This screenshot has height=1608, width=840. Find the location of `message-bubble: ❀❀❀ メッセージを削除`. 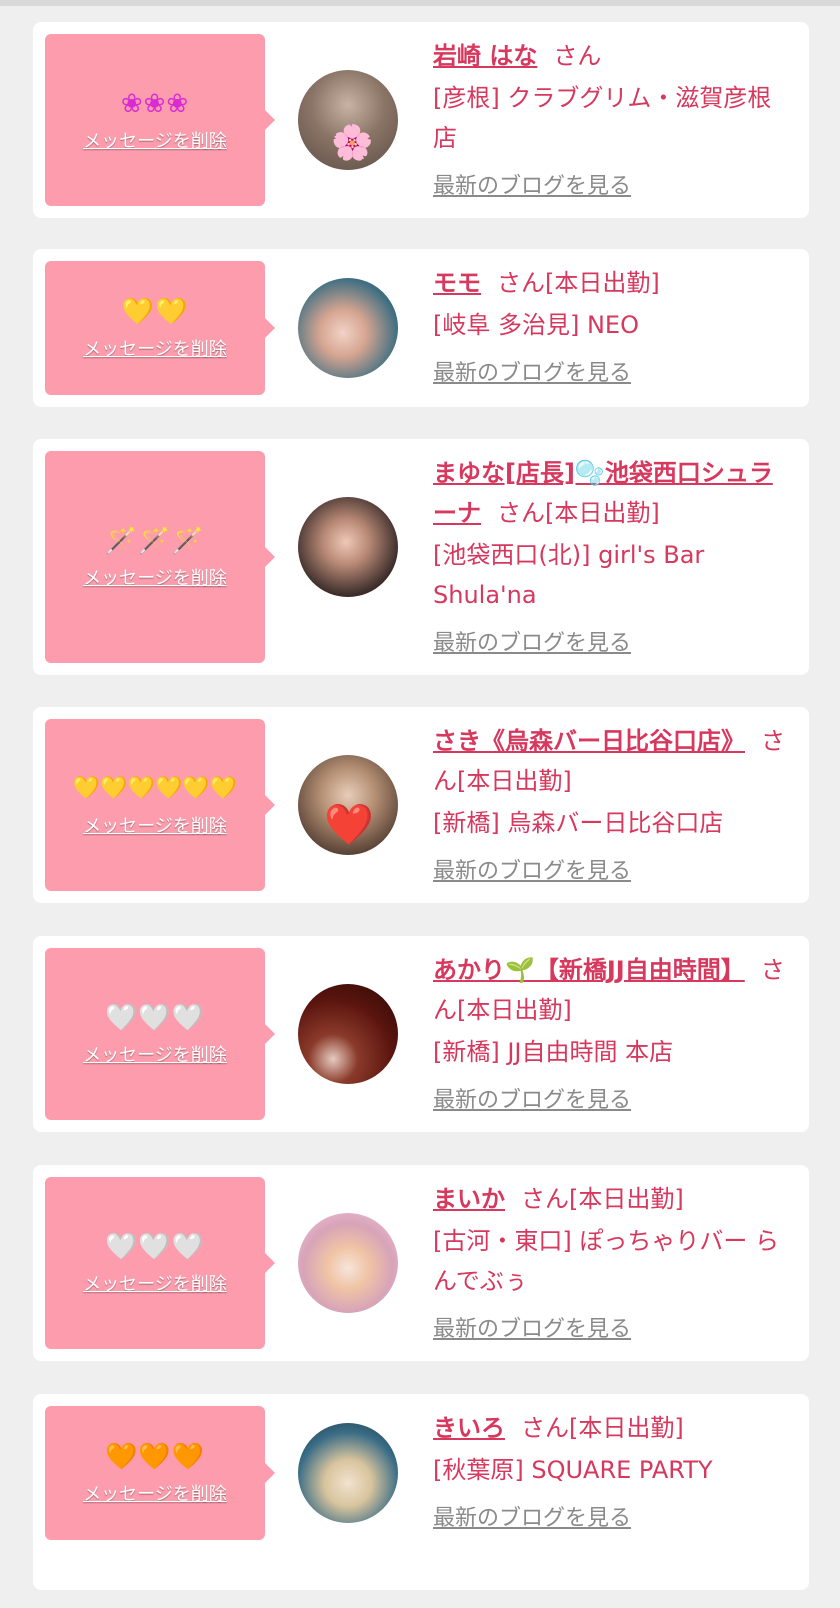

message-bubble: ❀❀❀ メッセージを削除 is located at coordinates (160, 120).